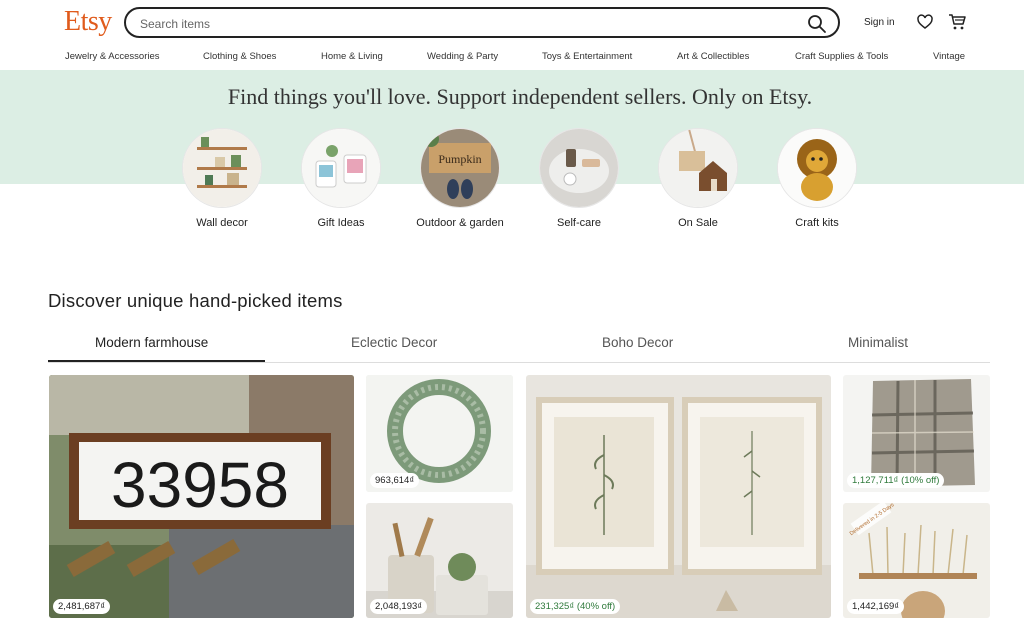  Describe the element at coordinates (460, 24) in the screenshot. I see `search-input` at that location.